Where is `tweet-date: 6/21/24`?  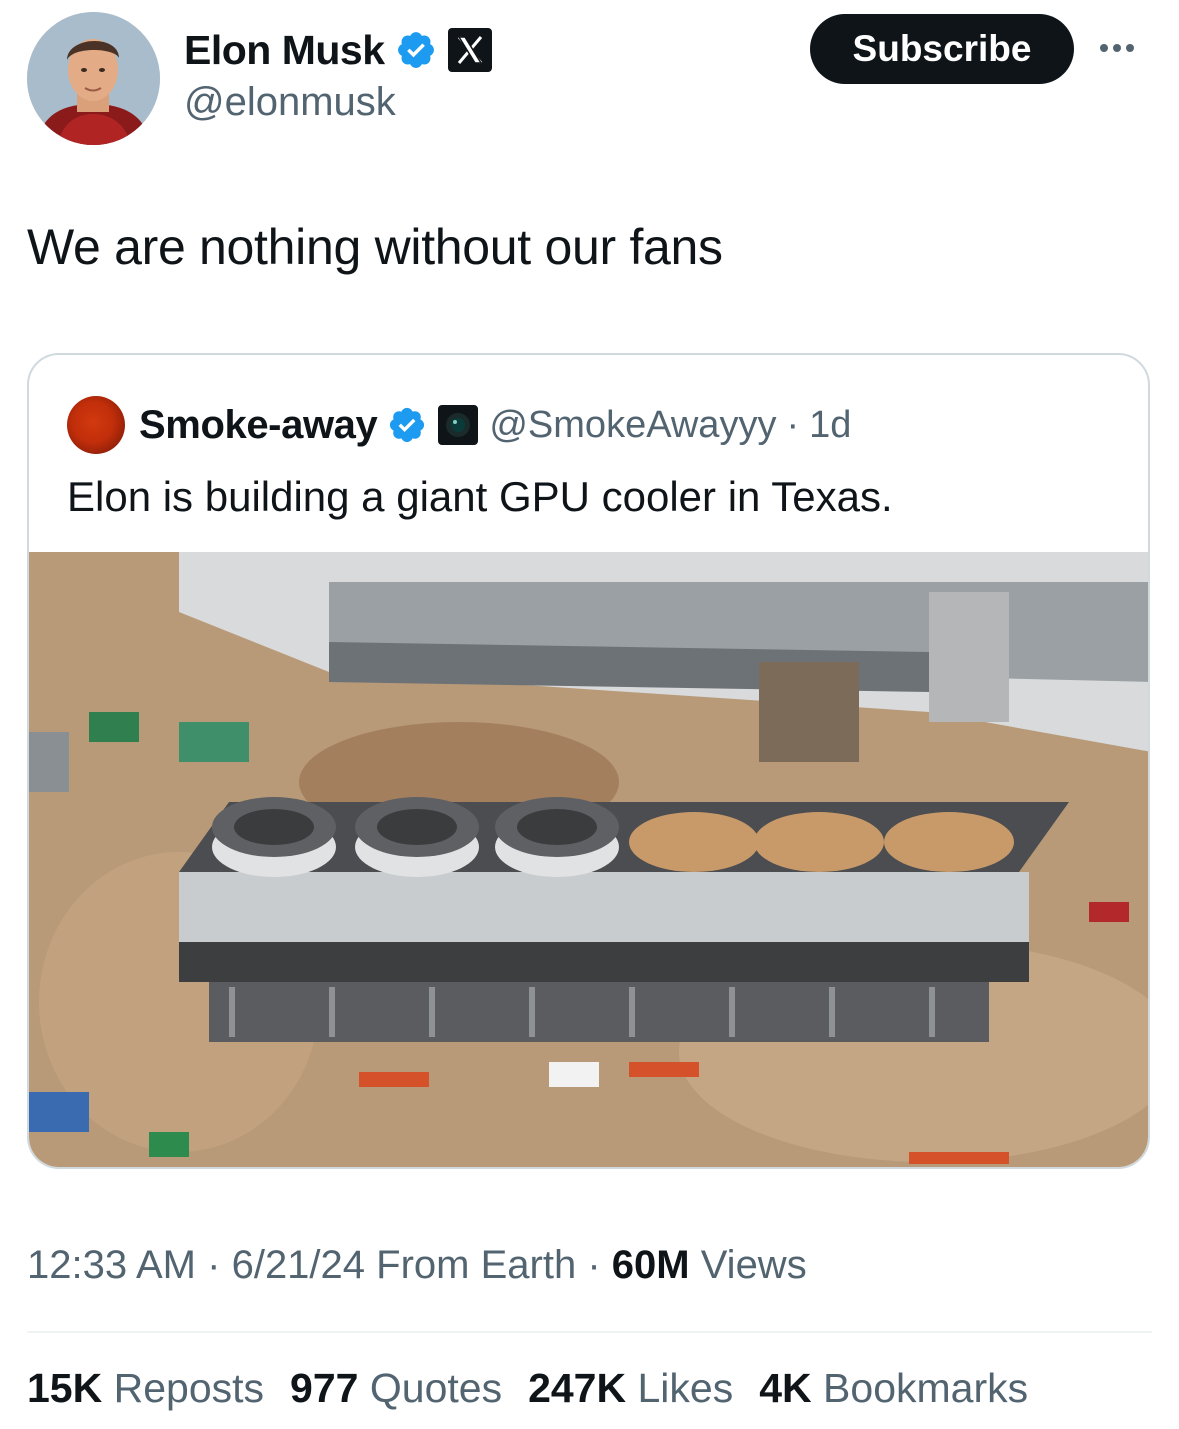 tweet-date: 6/21/24 is located at coordinates (298, 1265).